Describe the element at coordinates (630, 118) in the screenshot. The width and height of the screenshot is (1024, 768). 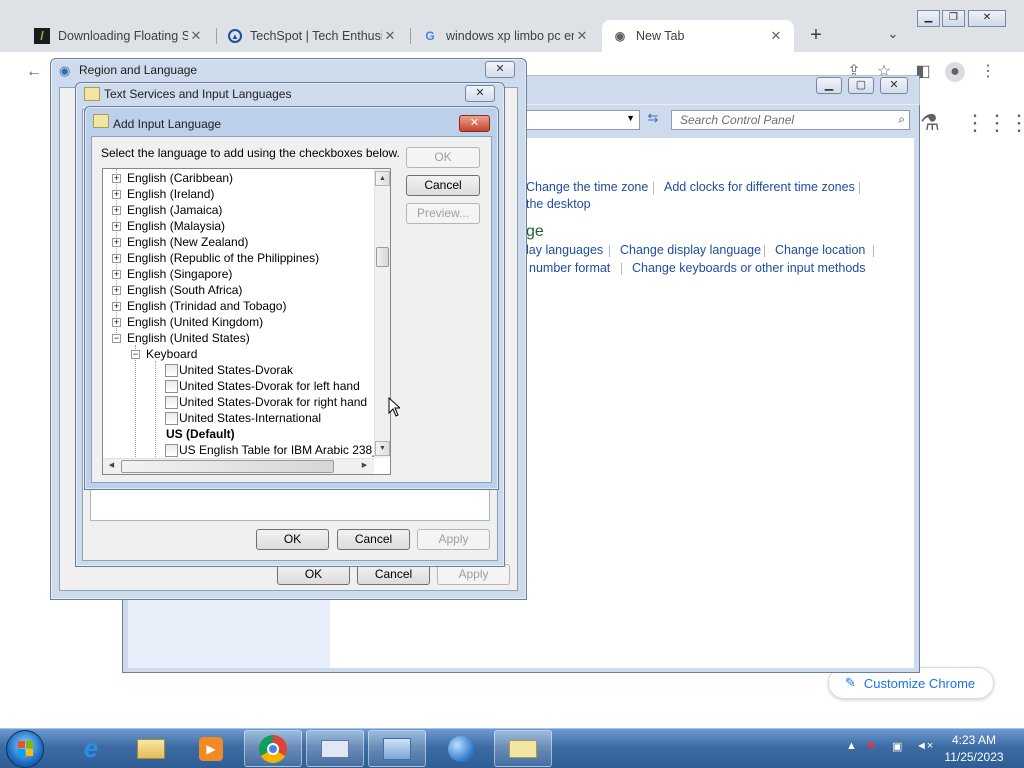
I see `dropdown-arrow-icon: ▼` at that location.